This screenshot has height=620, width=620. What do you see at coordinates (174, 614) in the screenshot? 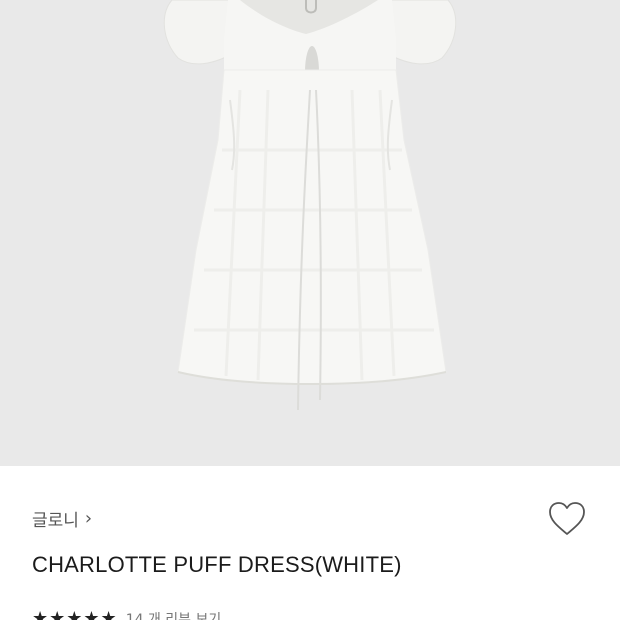
I see `review-count-link: 14 개 리뷰 보기` at bounding box center [174, 614].